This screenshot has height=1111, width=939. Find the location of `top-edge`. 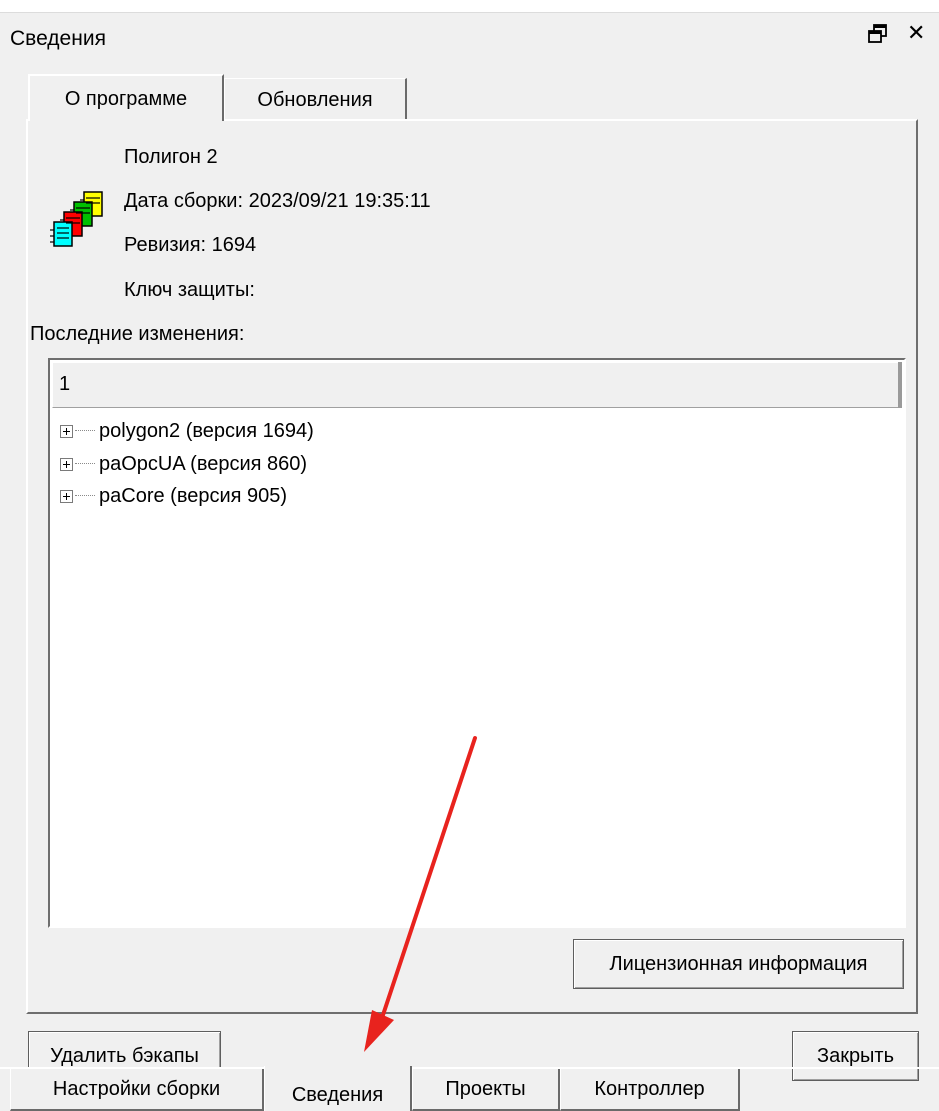

top-edge is located at coordinates (469, 6).